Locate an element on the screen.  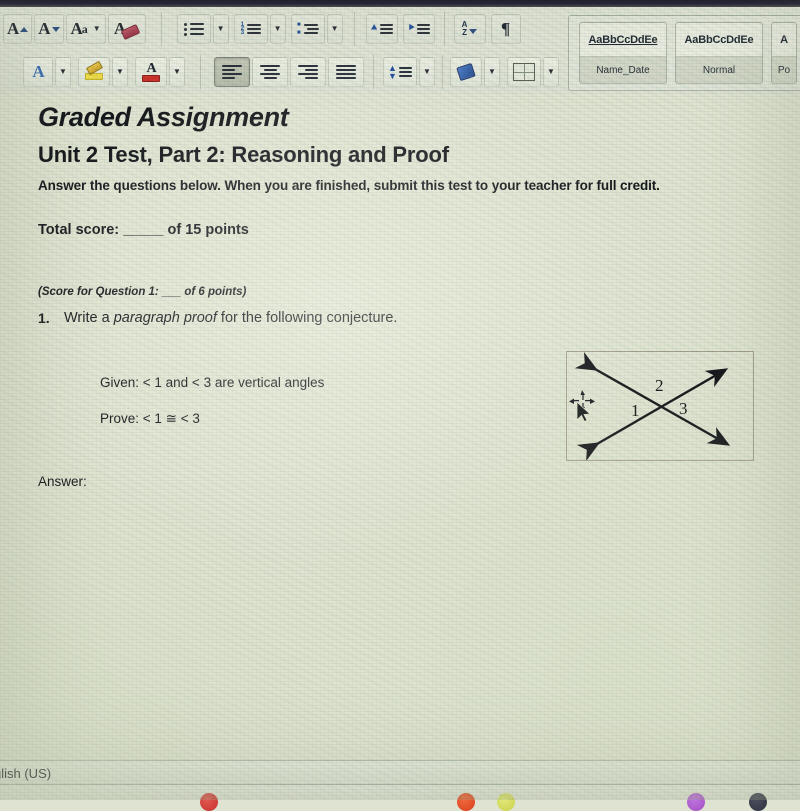
borders-dropdown: ▼ is located at coordinates (551, 72).